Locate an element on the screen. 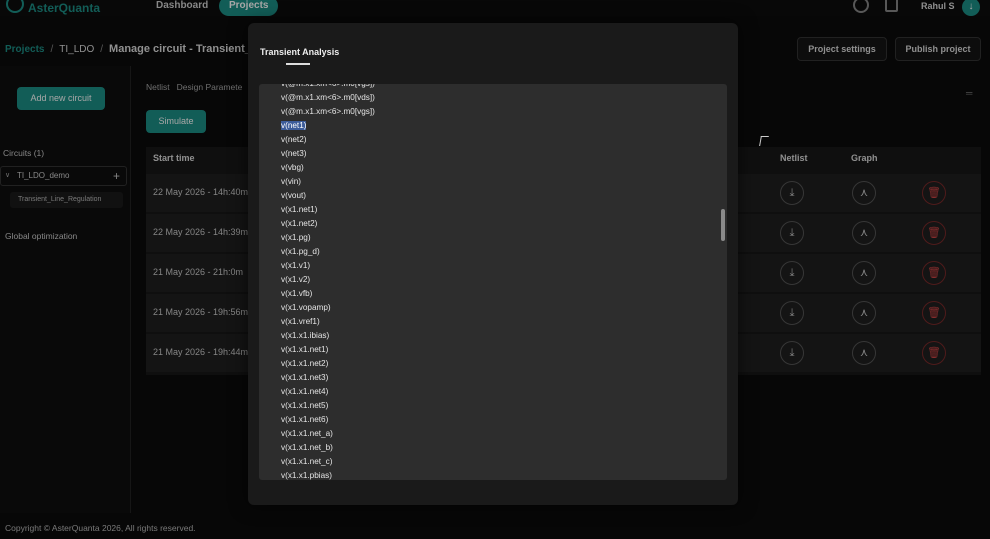  column-header-netlist: Netlist is located at coordinates (794, 158).